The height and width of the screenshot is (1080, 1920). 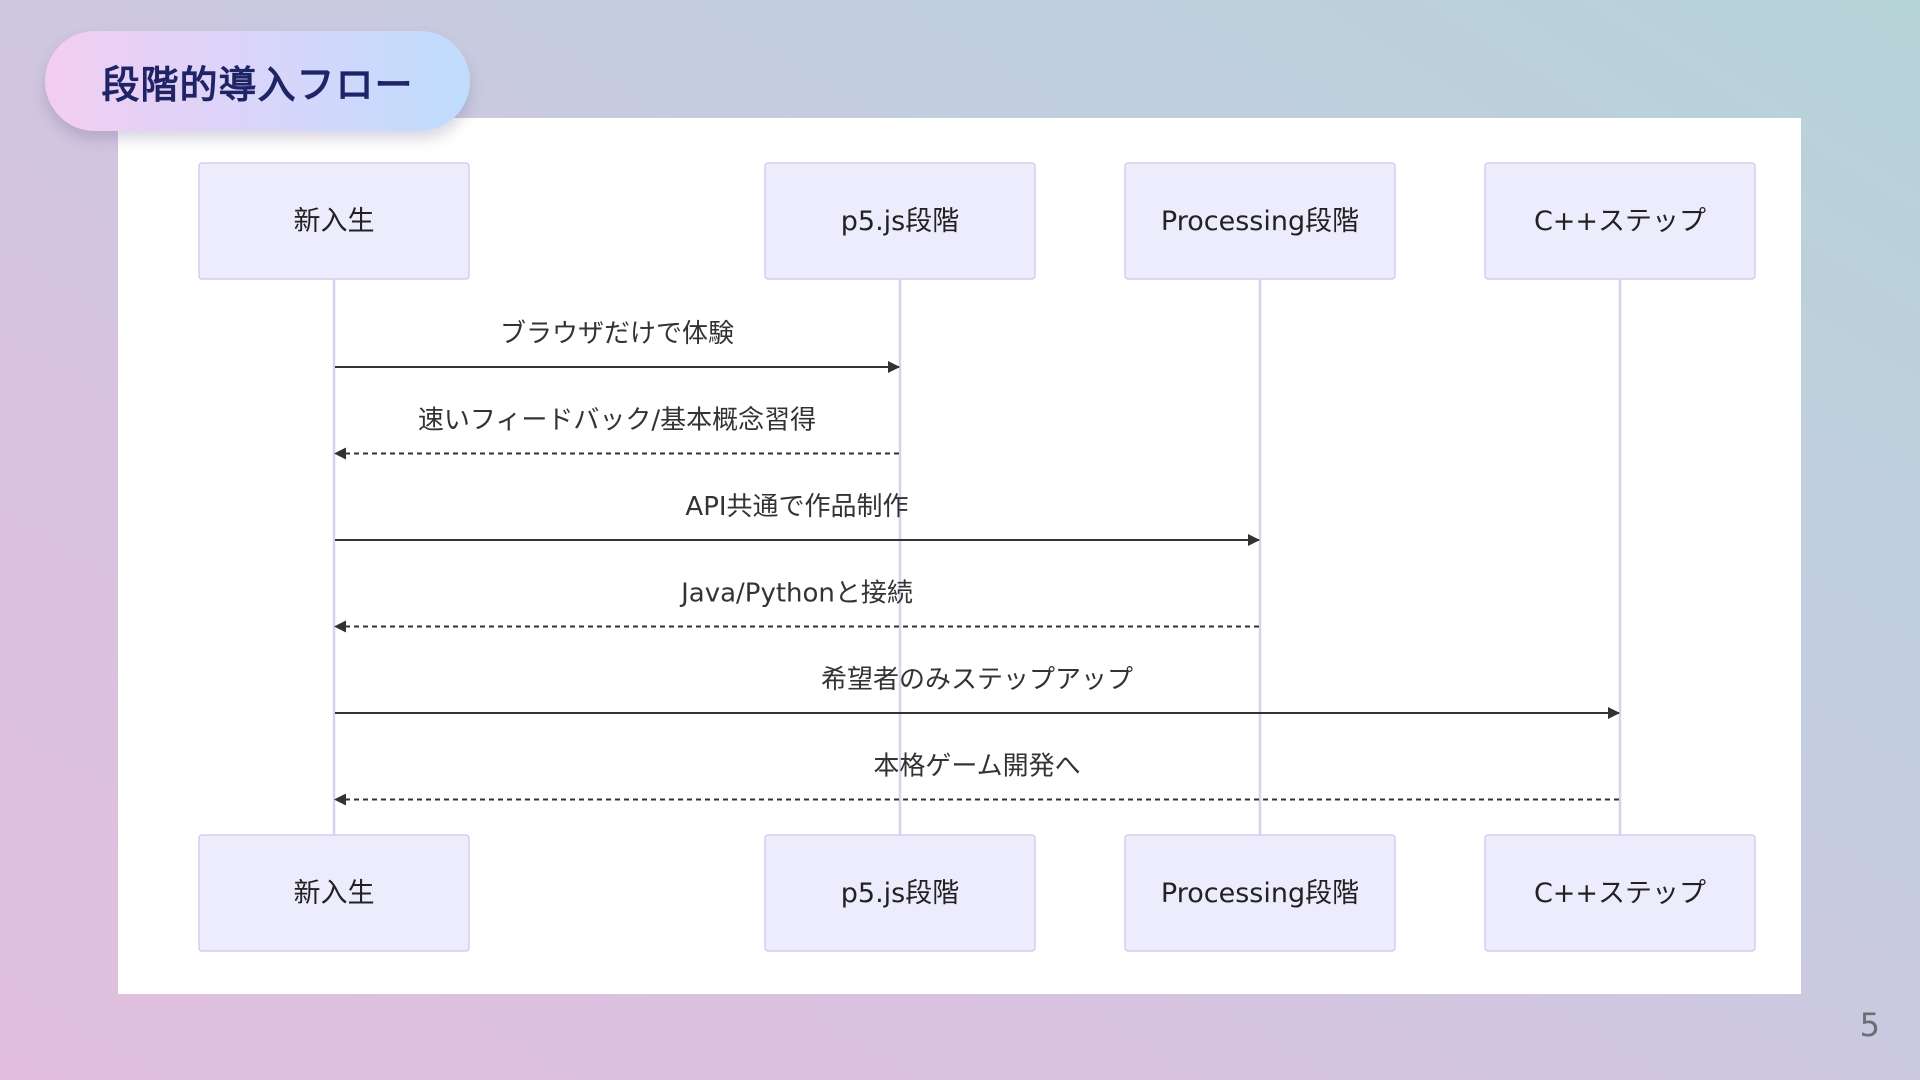 I want to click on message-label: API共通で作品制作, so click(x=796, y=507).